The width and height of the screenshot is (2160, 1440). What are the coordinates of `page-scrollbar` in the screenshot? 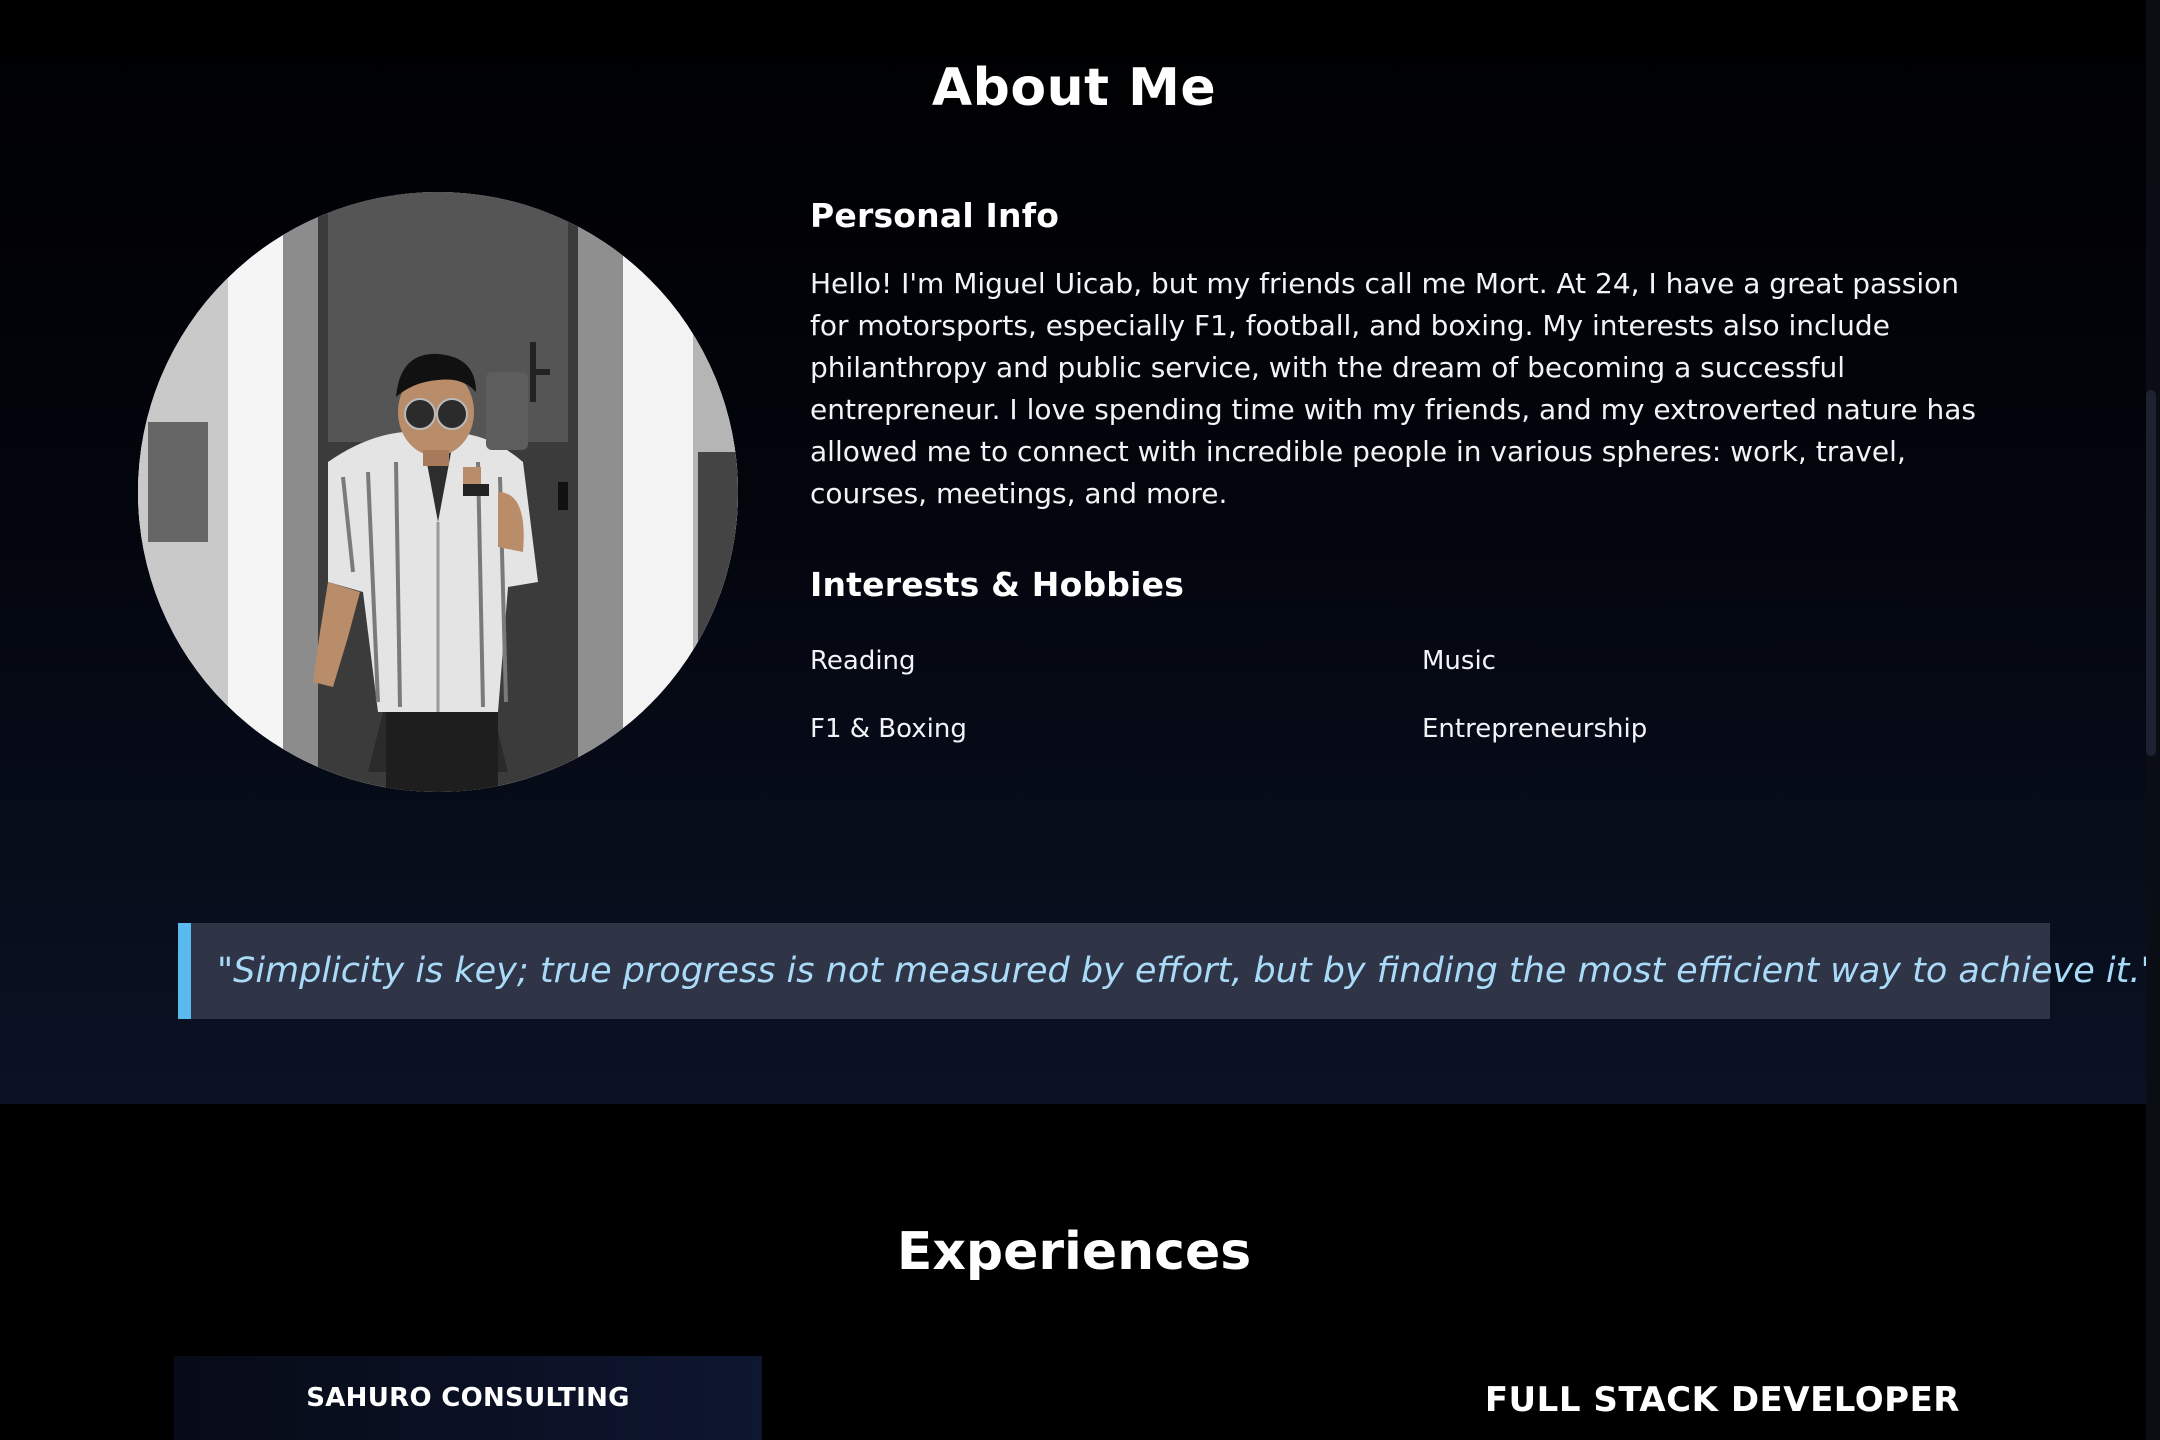 It's located at (2153, 720).